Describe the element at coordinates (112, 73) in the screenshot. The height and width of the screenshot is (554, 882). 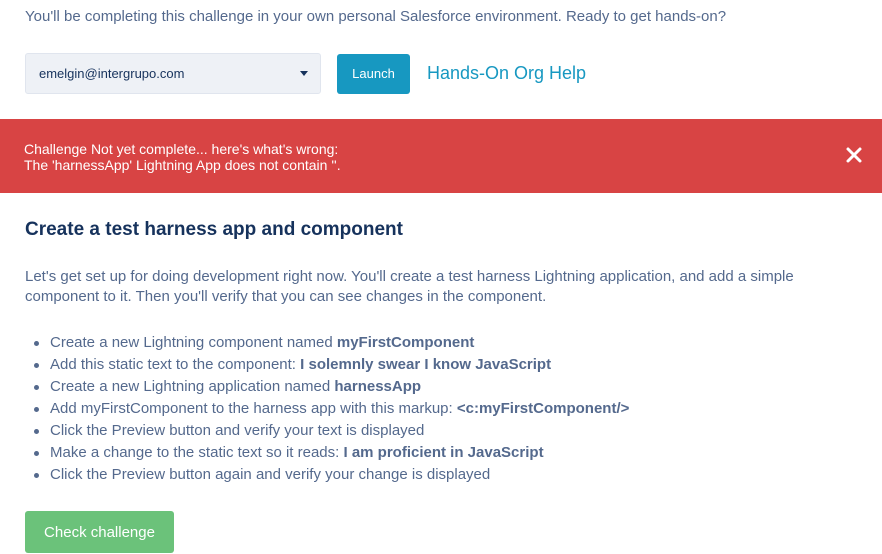
I see `org-select-value: emelgin@intergrupo.com` at that location.